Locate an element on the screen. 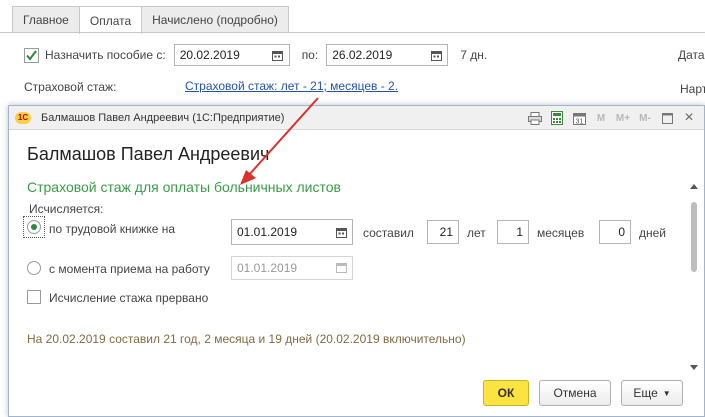  calendar-icon: 31 is located at coordinates (579, 118).